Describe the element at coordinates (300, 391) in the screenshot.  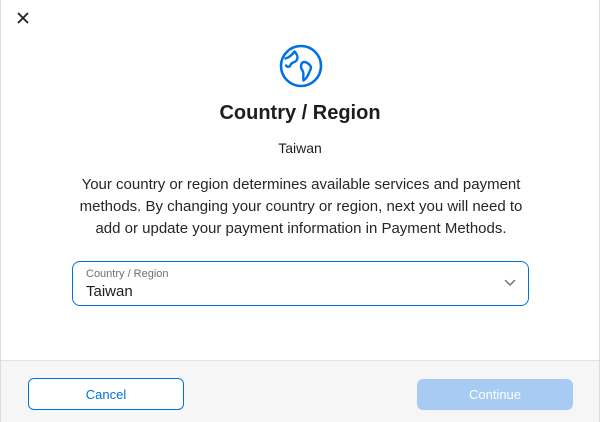
I see `dialog-footer: Cancel Continue` at that location.